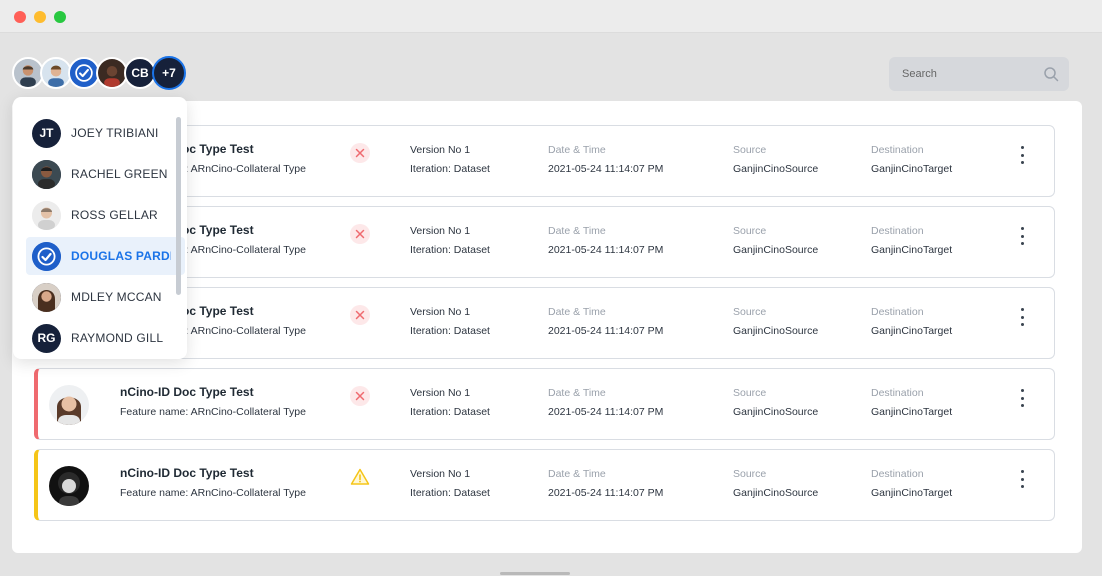 The height and width of the screenshot is (576, 1102). Describe the element at coordinates (115, 133) in the screenshot. I see `user-name: JOEY TRIBIANI` at that location.